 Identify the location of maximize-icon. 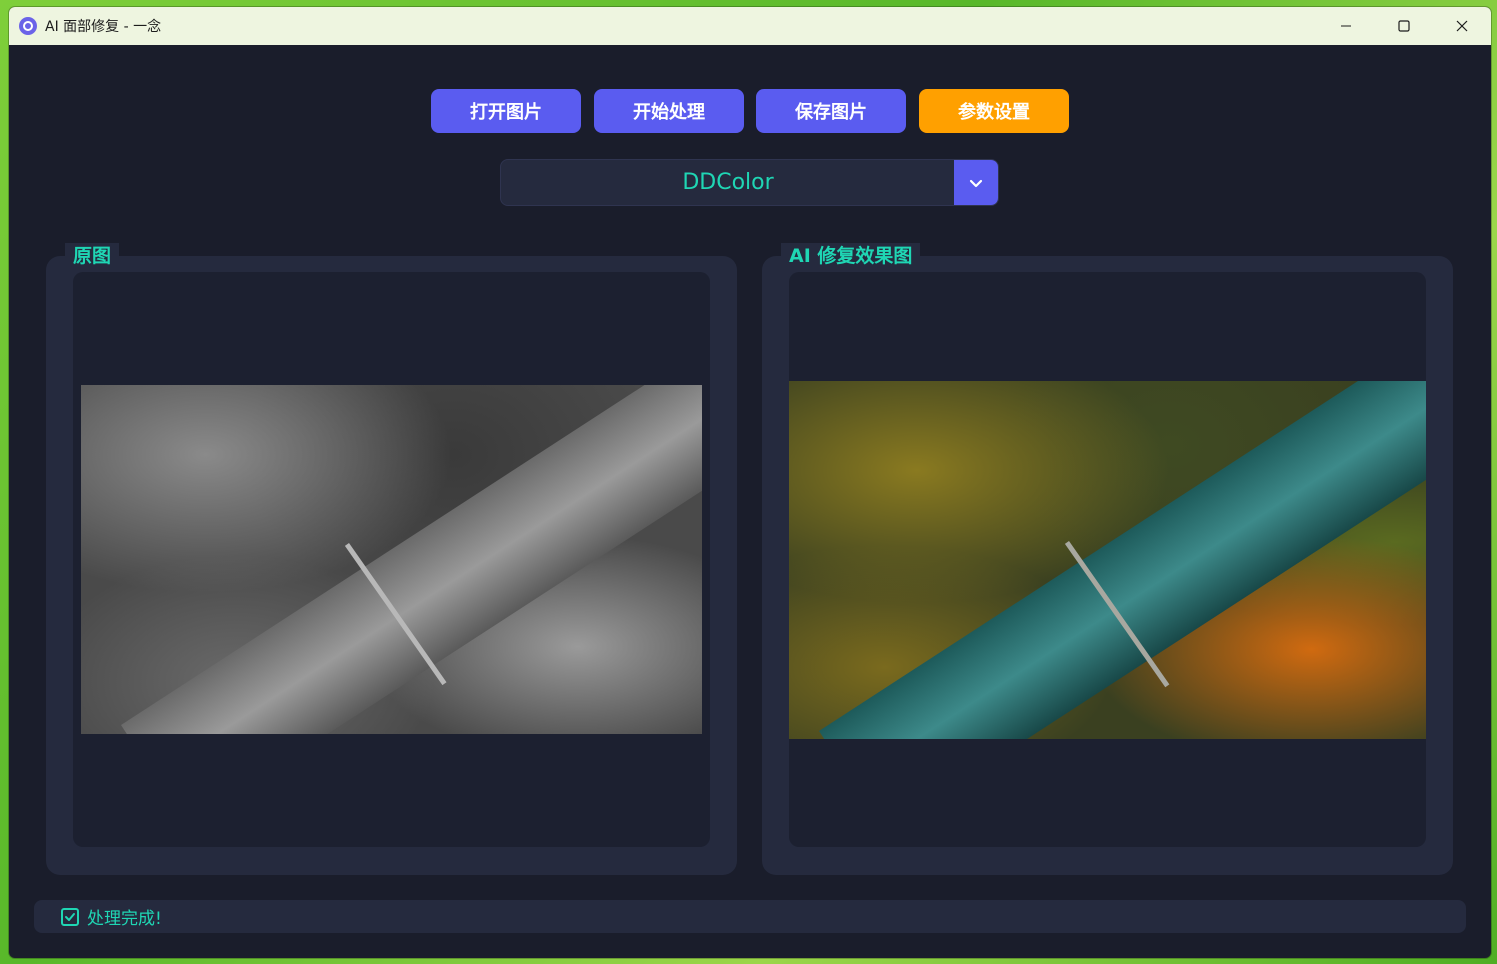
(1404, 26).